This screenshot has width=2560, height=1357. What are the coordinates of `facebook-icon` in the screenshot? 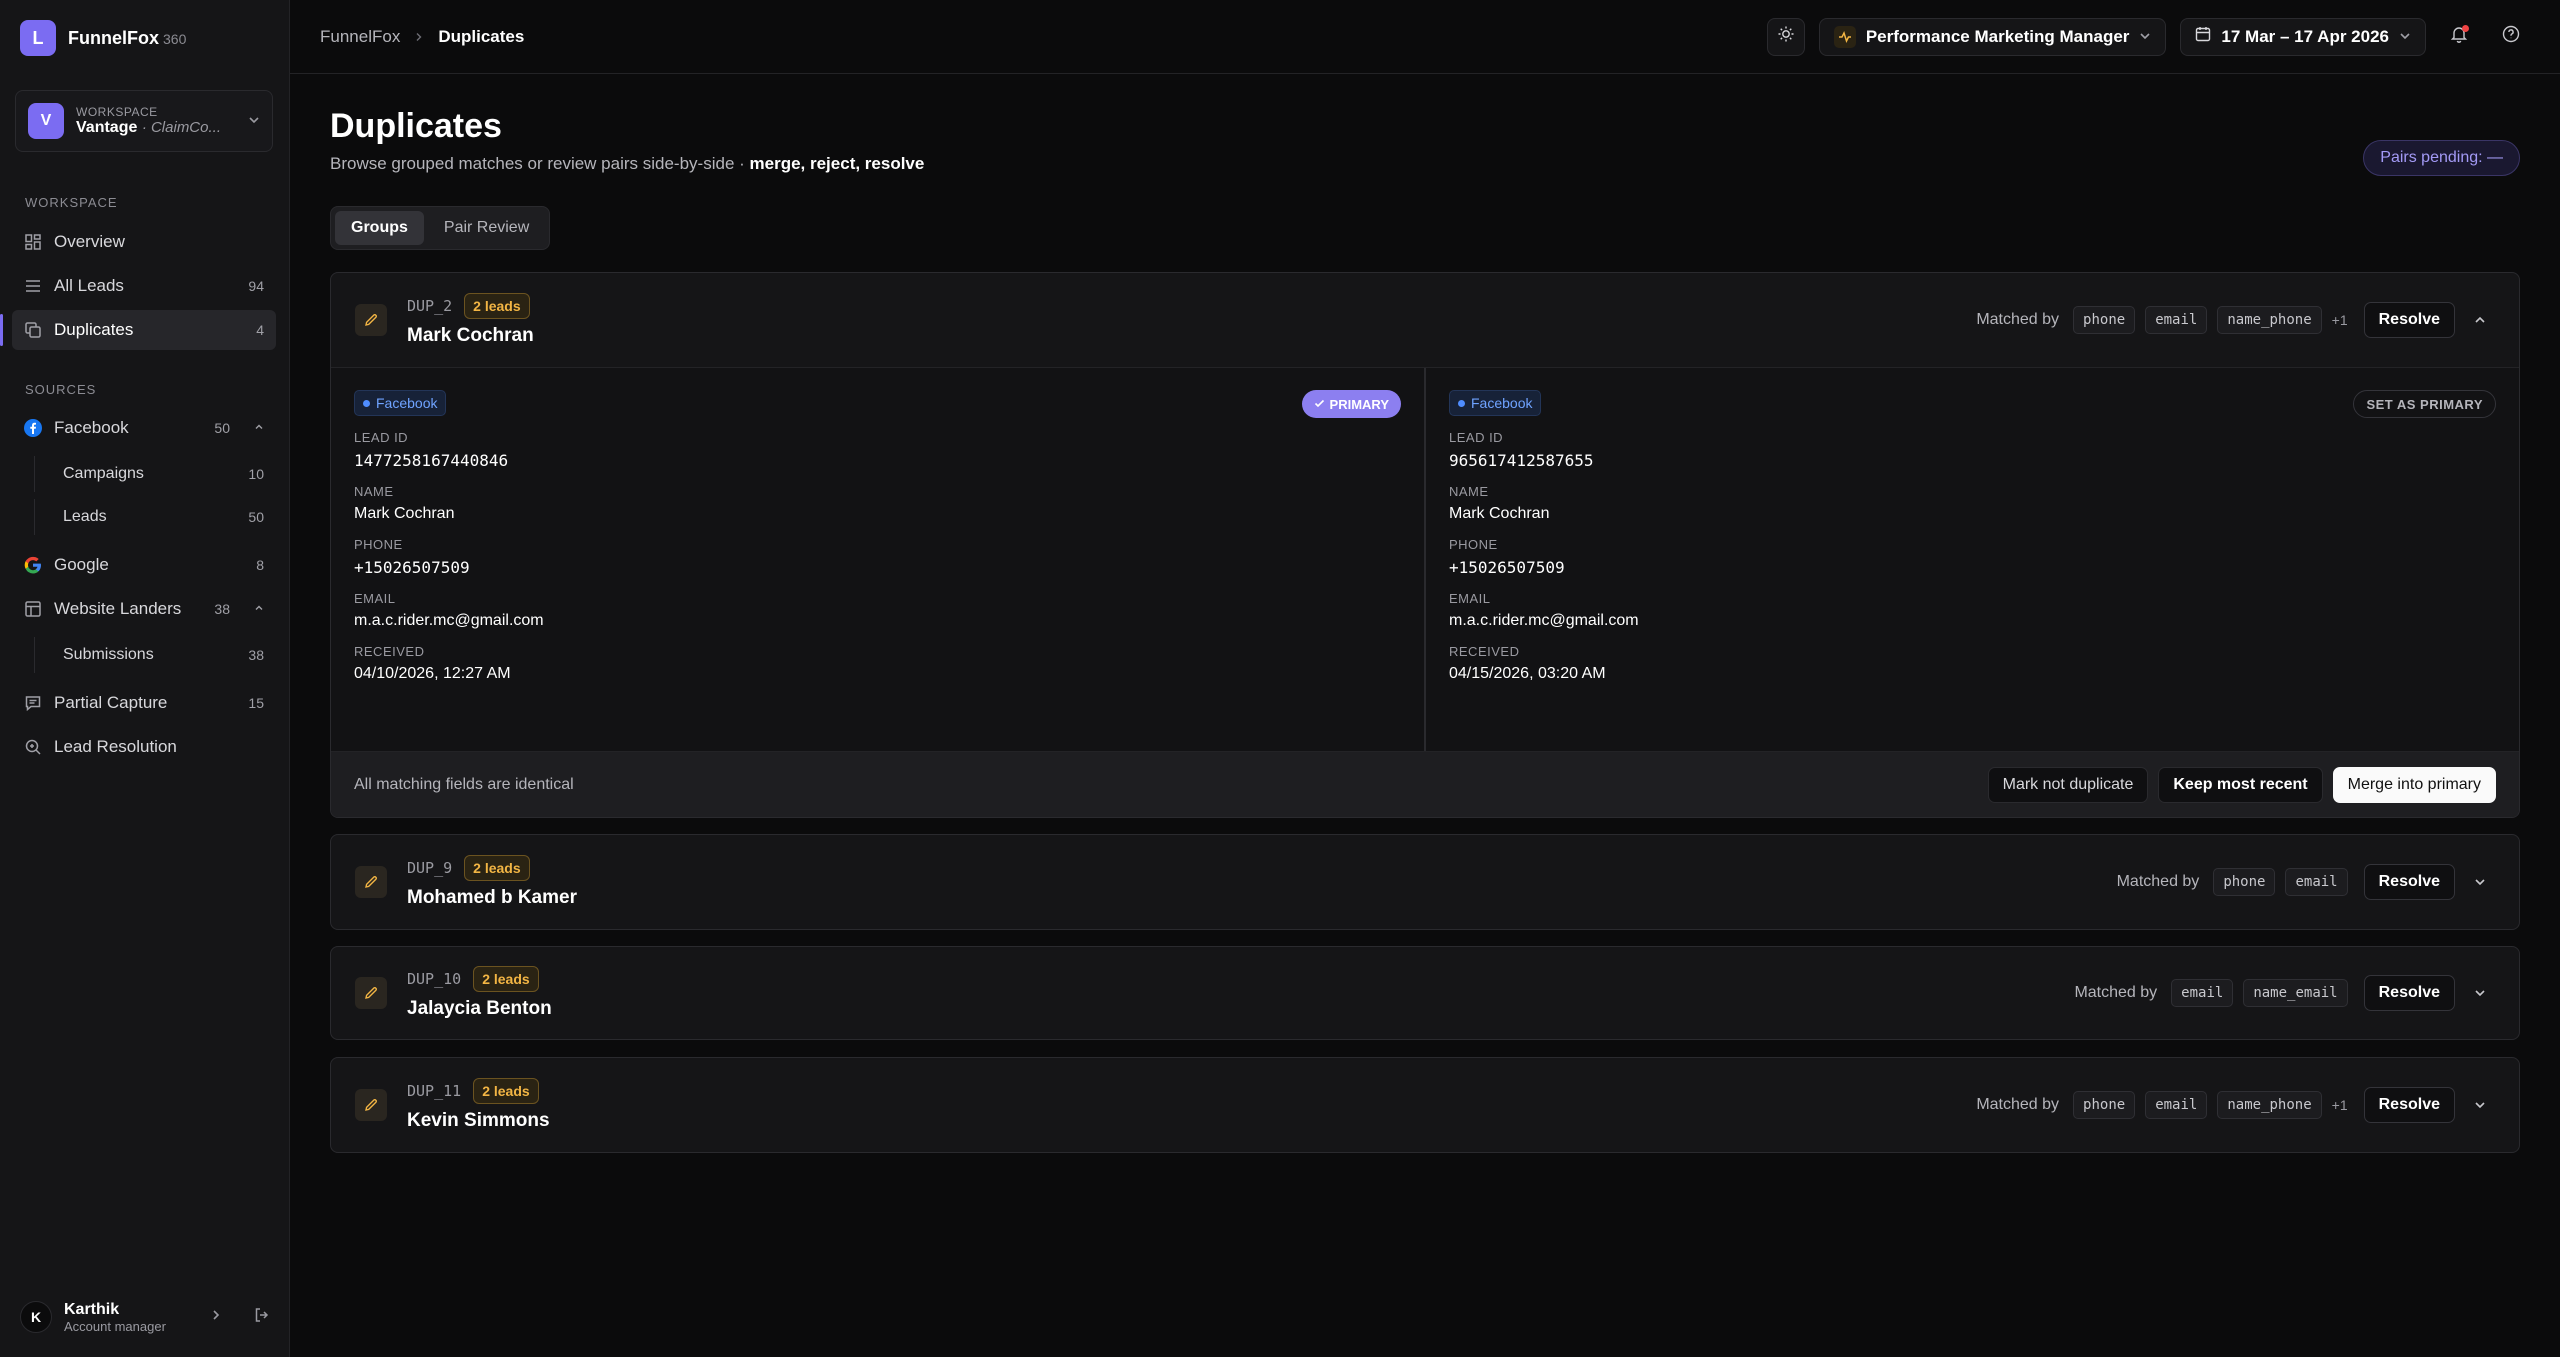 It's located at (33, 428).